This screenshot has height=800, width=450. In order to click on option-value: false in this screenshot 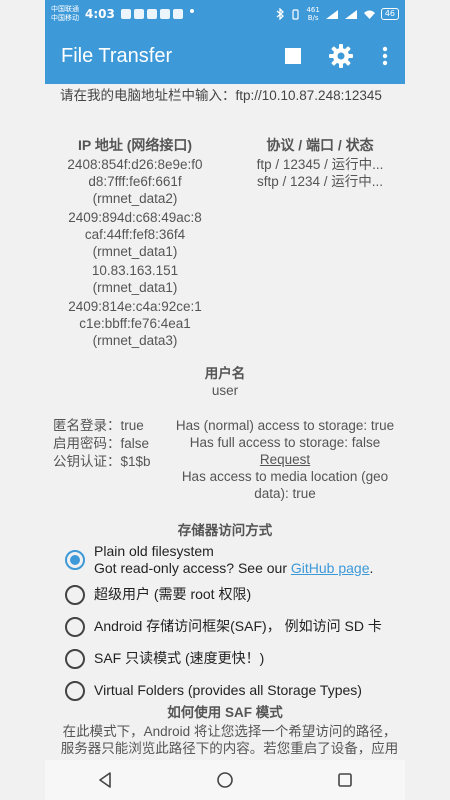, I will do `click(135, 443)`.